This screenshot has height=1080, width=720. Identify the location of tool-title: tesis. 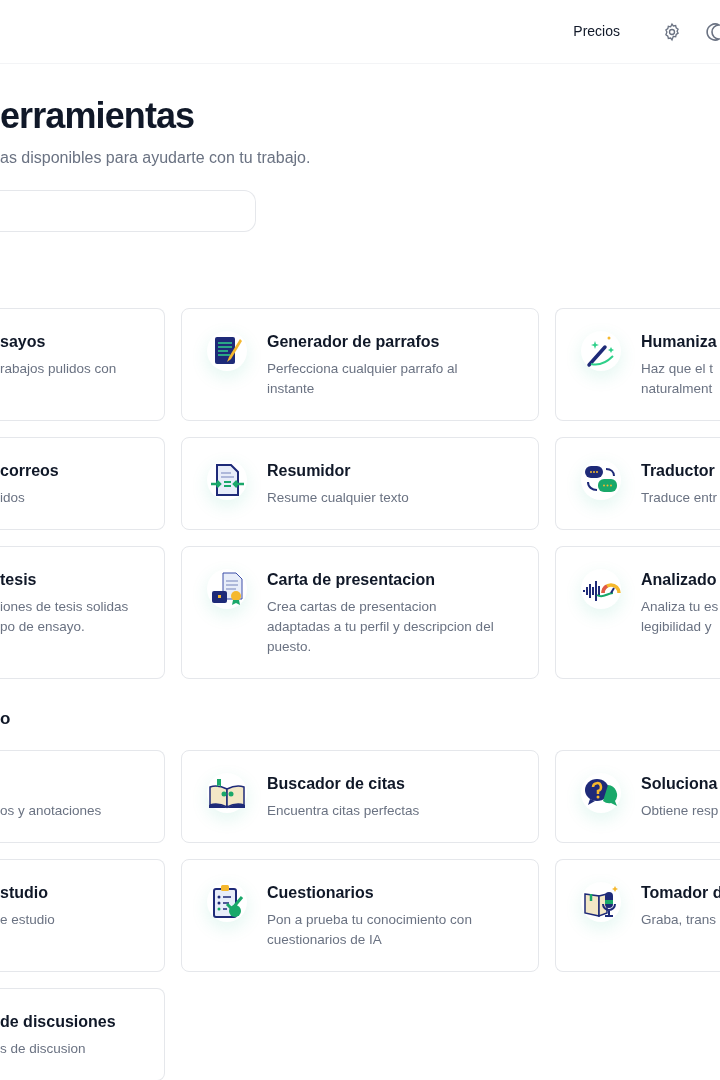
(19, 580).